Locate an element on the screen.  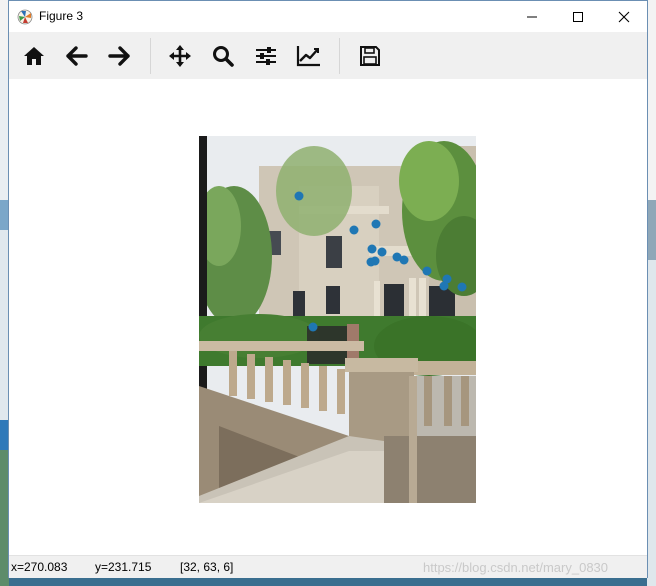
arrow-left-icon is located at coordinates (77, 56).